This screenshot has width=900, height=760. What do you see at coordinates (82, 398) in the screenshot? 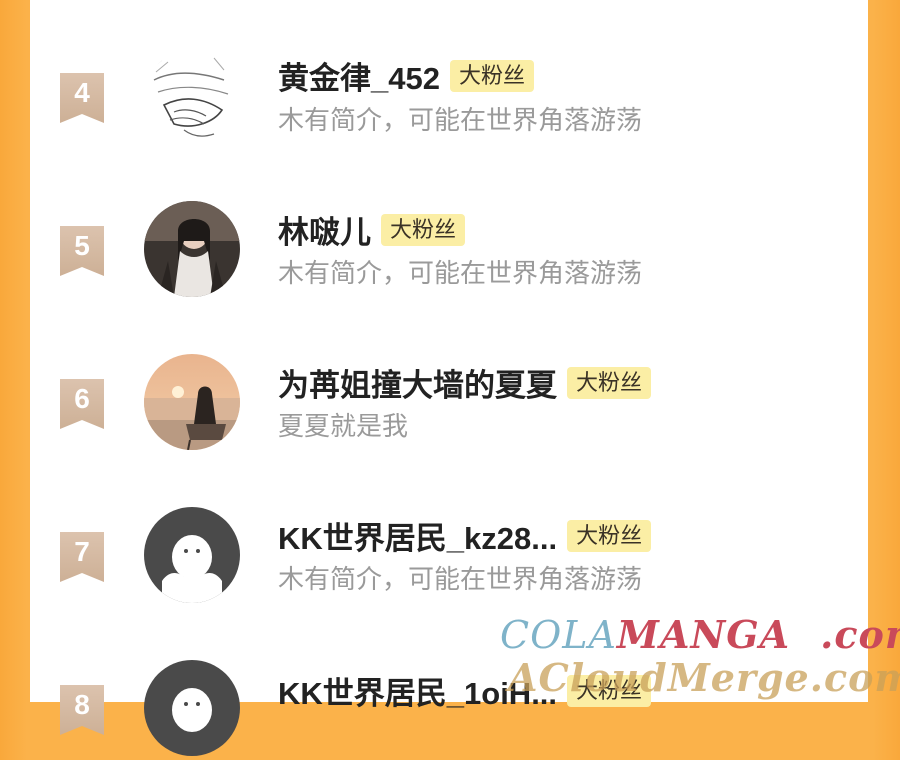
I see `rank-number: 6` at bounding box center [82, 398].